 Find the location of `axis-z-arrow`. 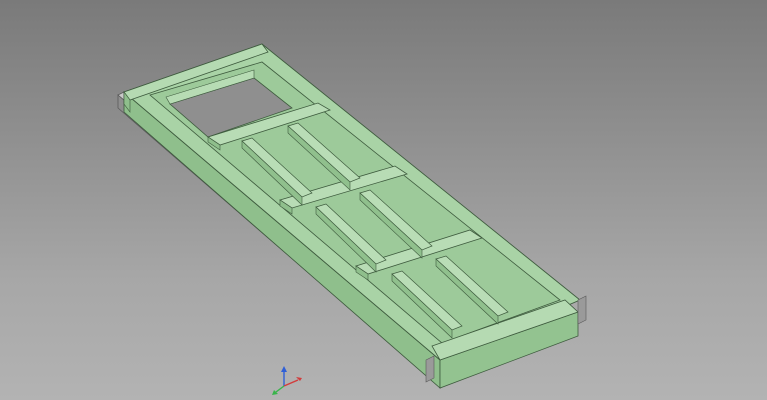

axis-z-arrow is located at coordinates (284, 369).